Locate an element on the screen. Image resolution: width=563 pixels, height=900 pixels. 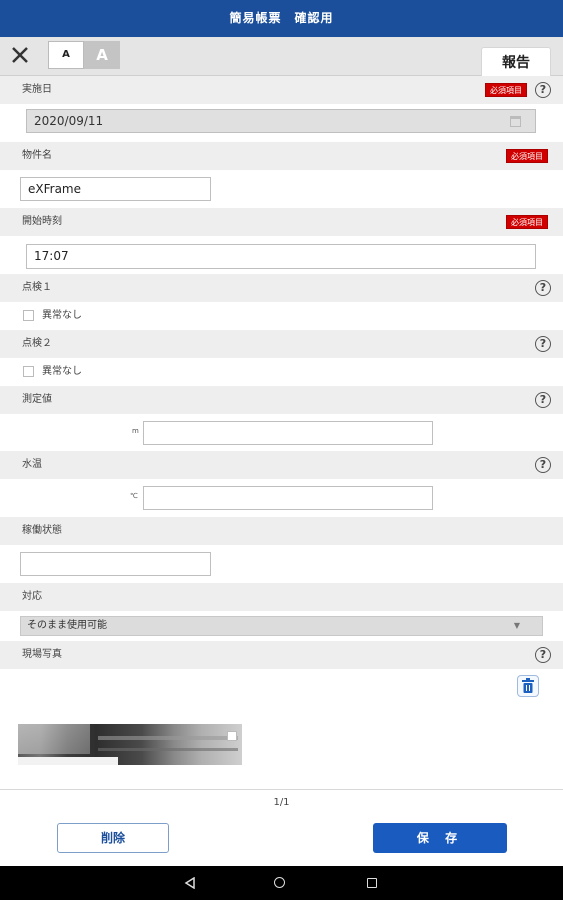
start-time-row: 17:07 is located at coordinates (281, 255).